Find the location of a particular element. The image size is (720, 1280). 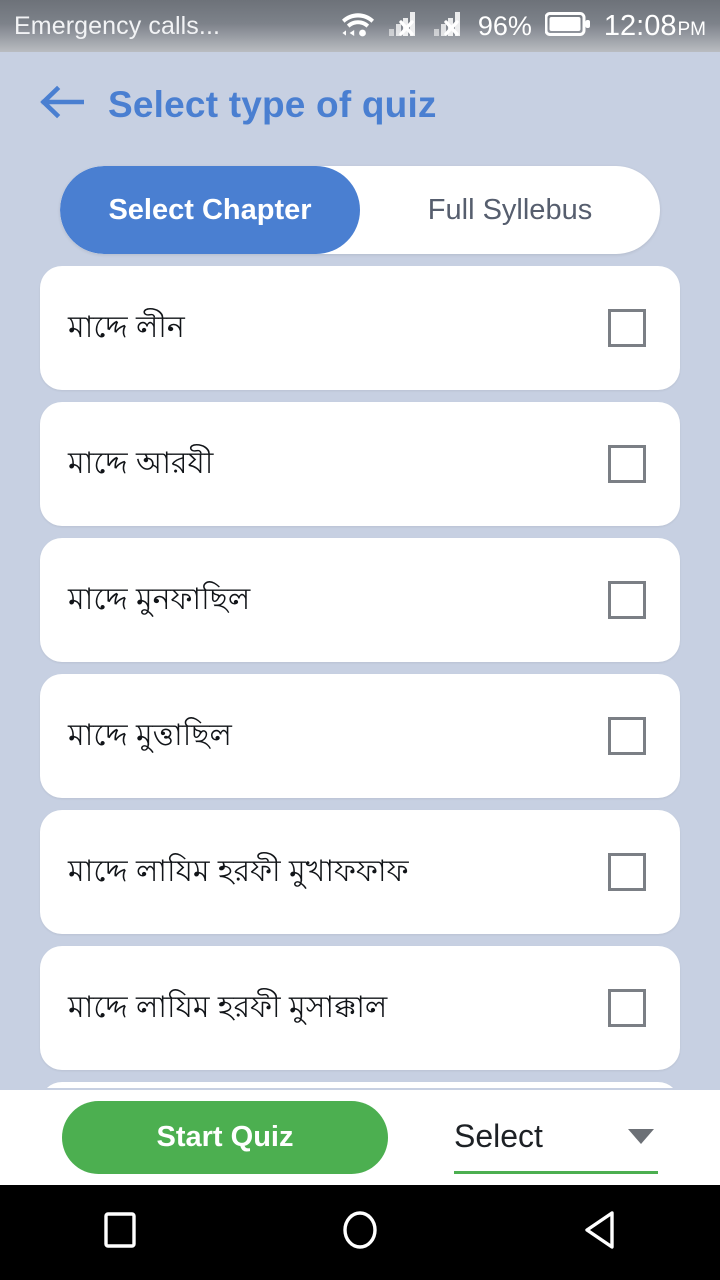

list-item: মাদ্দে লীন is located at coordinates (360, 328).